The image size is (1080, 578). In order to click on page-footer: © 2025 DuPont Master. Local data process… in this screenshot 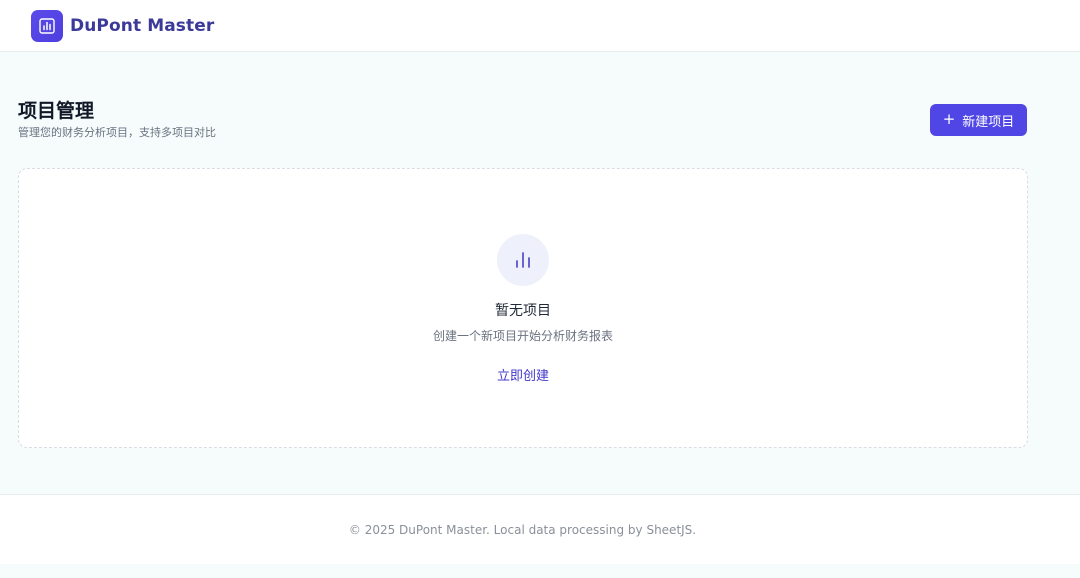, I will do `click(540, 529)`.